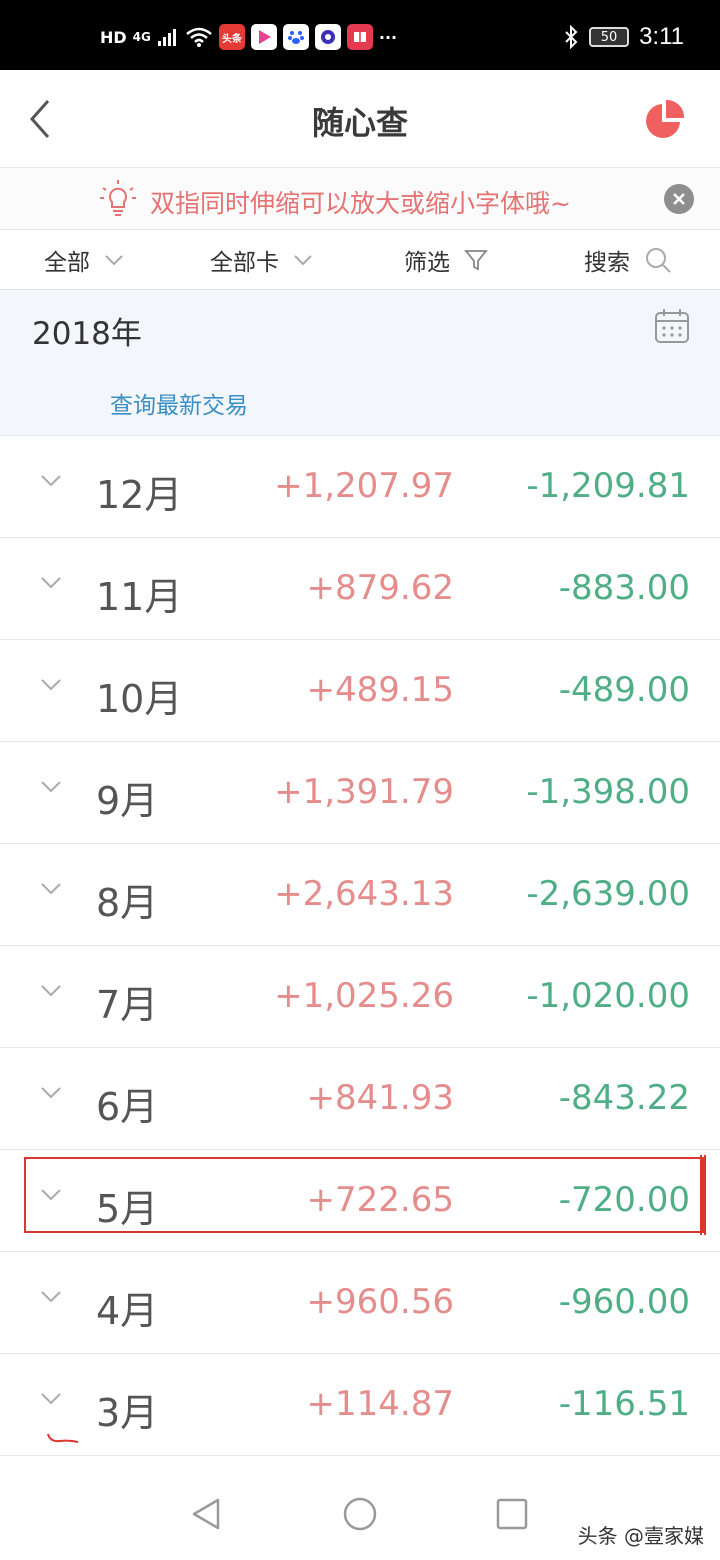 This screenshot has height=1560, width=720. Describe the element at coordinates (206, 1514) in the screenshot. I see `back-triangle-icon` at that location.